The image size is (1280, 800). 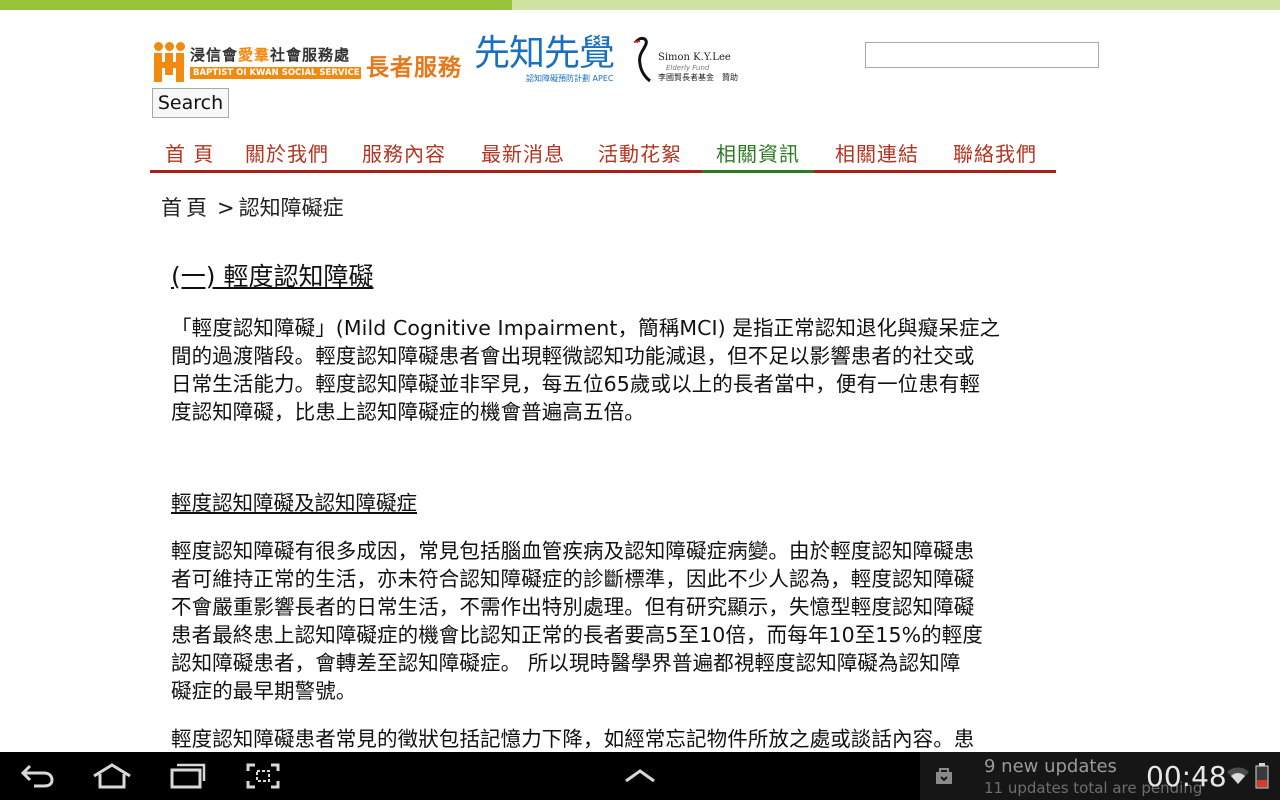 What do you see at coordinates (576, 384) in the screenshot?
I see `paragraph-line: 日常生活能力。輕度認知障礙並非罕見，每五位65歲或以上的長者當中，便有一位患有輕` at bounding box center [576, 384].